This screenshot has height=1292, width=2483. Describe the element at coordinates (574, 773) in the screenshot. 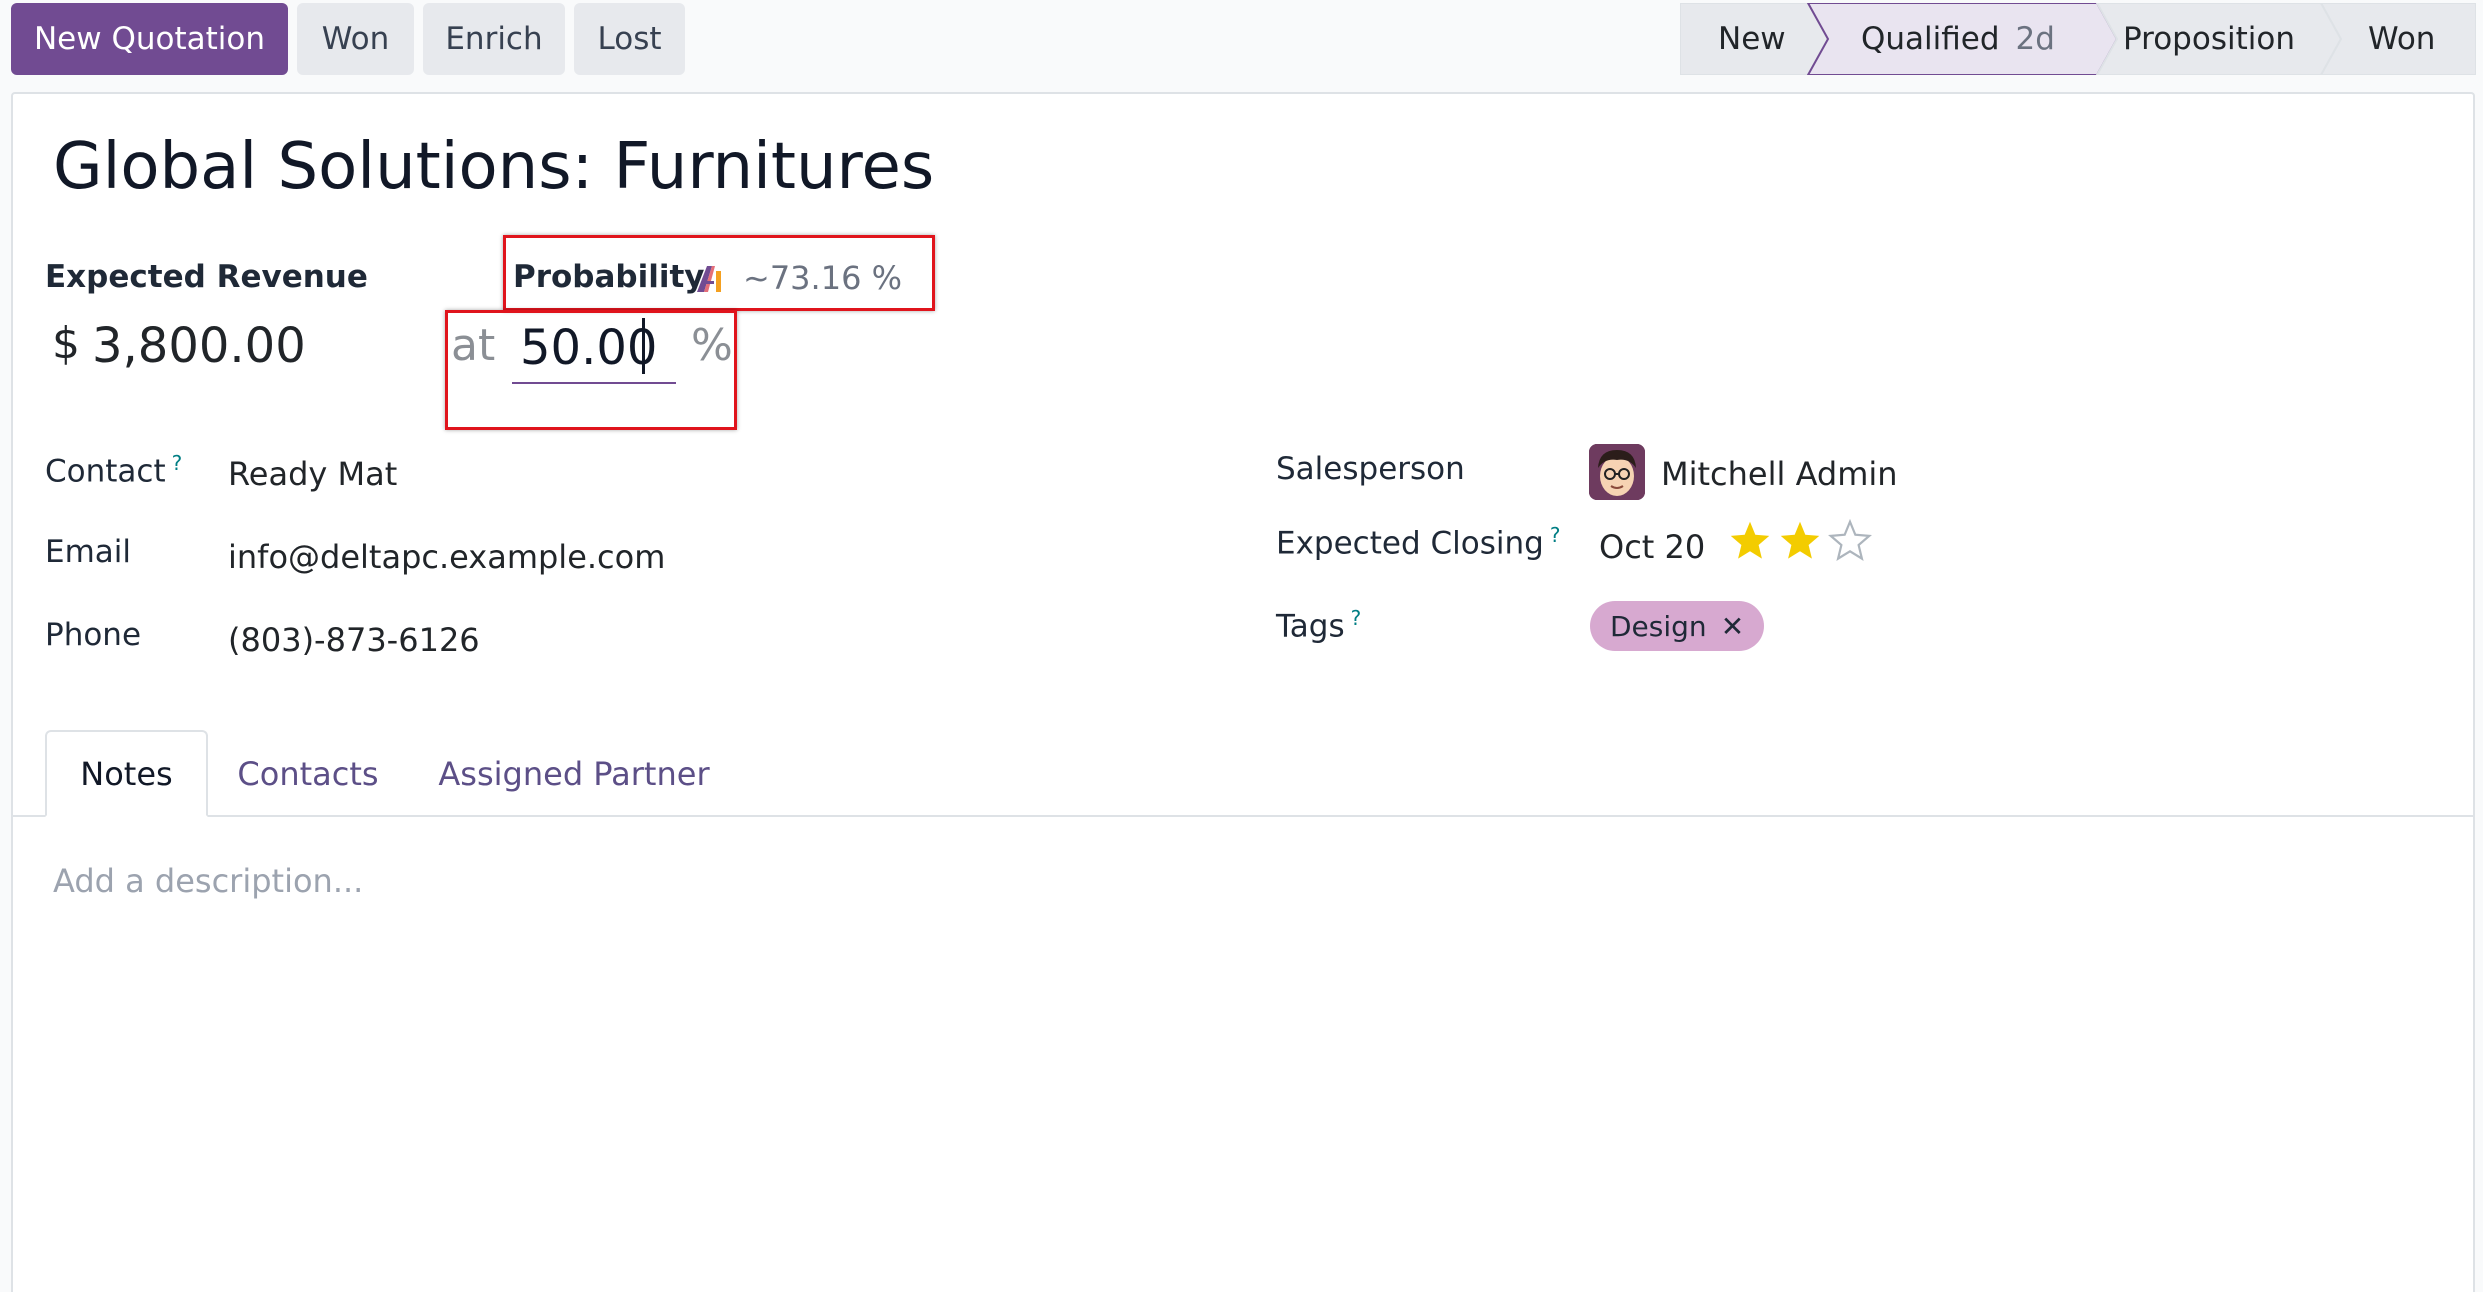

I see `tab-assigned-partner: Assigned Partner` at that location.